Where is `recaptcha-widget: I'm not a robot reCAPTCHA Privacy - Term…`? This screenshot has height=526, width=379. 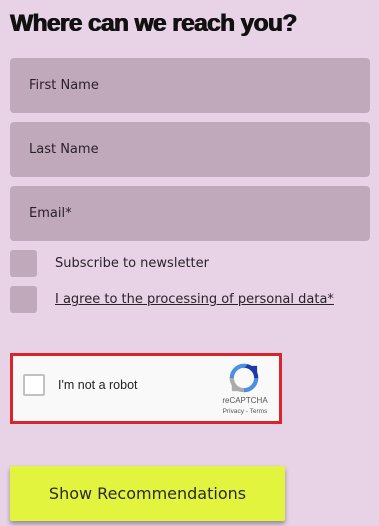 recaptcha-widget: I'm not a robot reCAPTCHA Privacy - Term… is located at coordinates (146, 388).